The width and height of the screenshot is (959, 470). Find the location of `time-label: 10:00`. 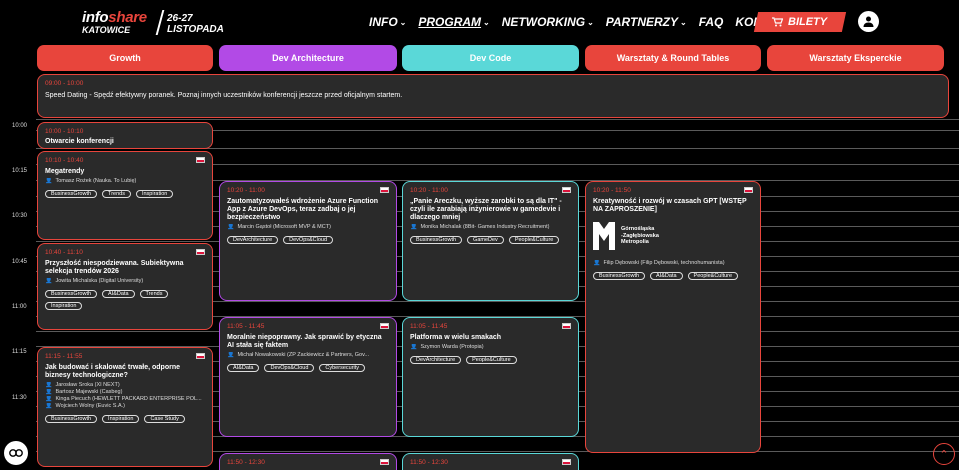

time-label: 10:00 is located at coordinates (20, 126).